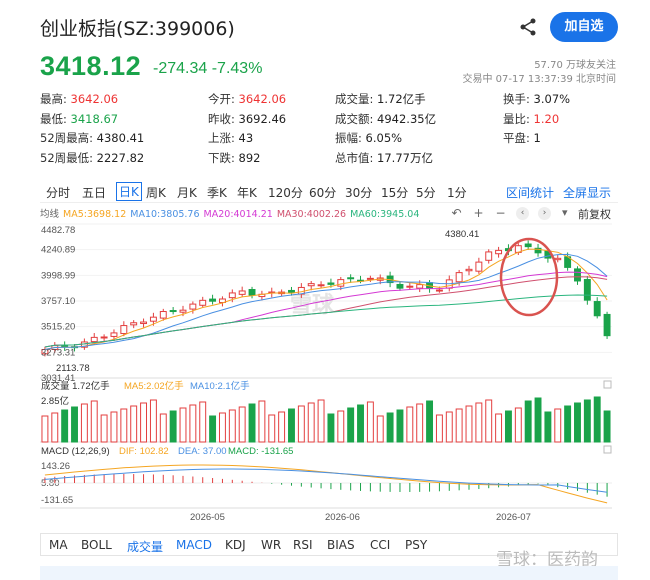  I want to click on range-stats-button: 区间统计, so click(530, 192).